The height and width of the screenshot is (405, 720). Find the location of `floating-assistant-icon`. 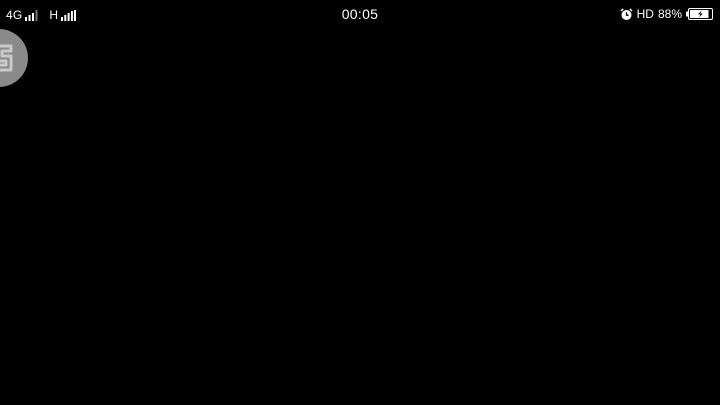

floating-assistant-icon is located at coordinates (6, 58).